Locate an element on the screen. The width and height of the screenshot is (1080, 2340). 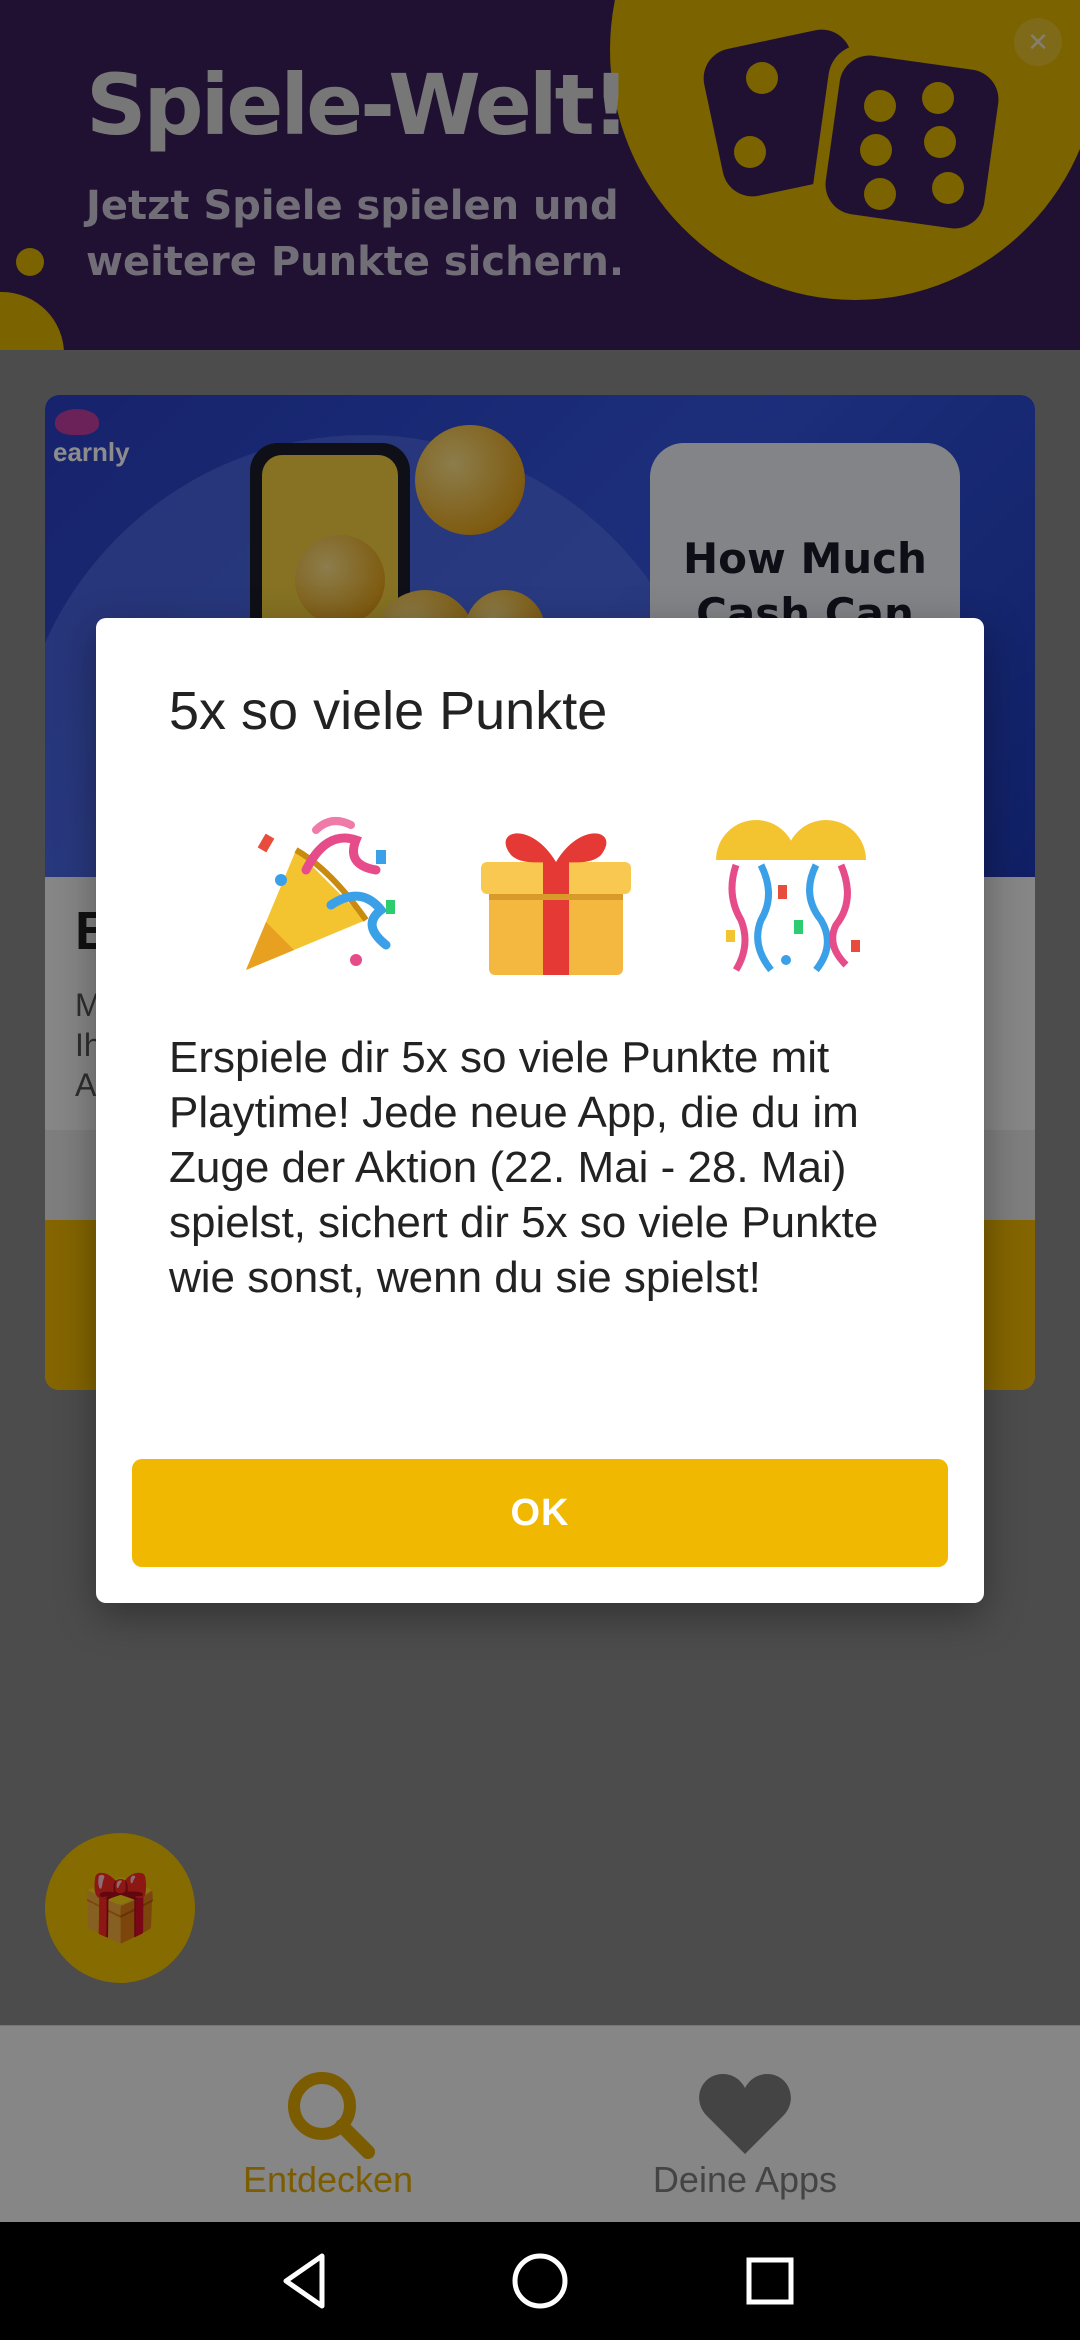
party-popper-icon is located at coordinates (320, 893).